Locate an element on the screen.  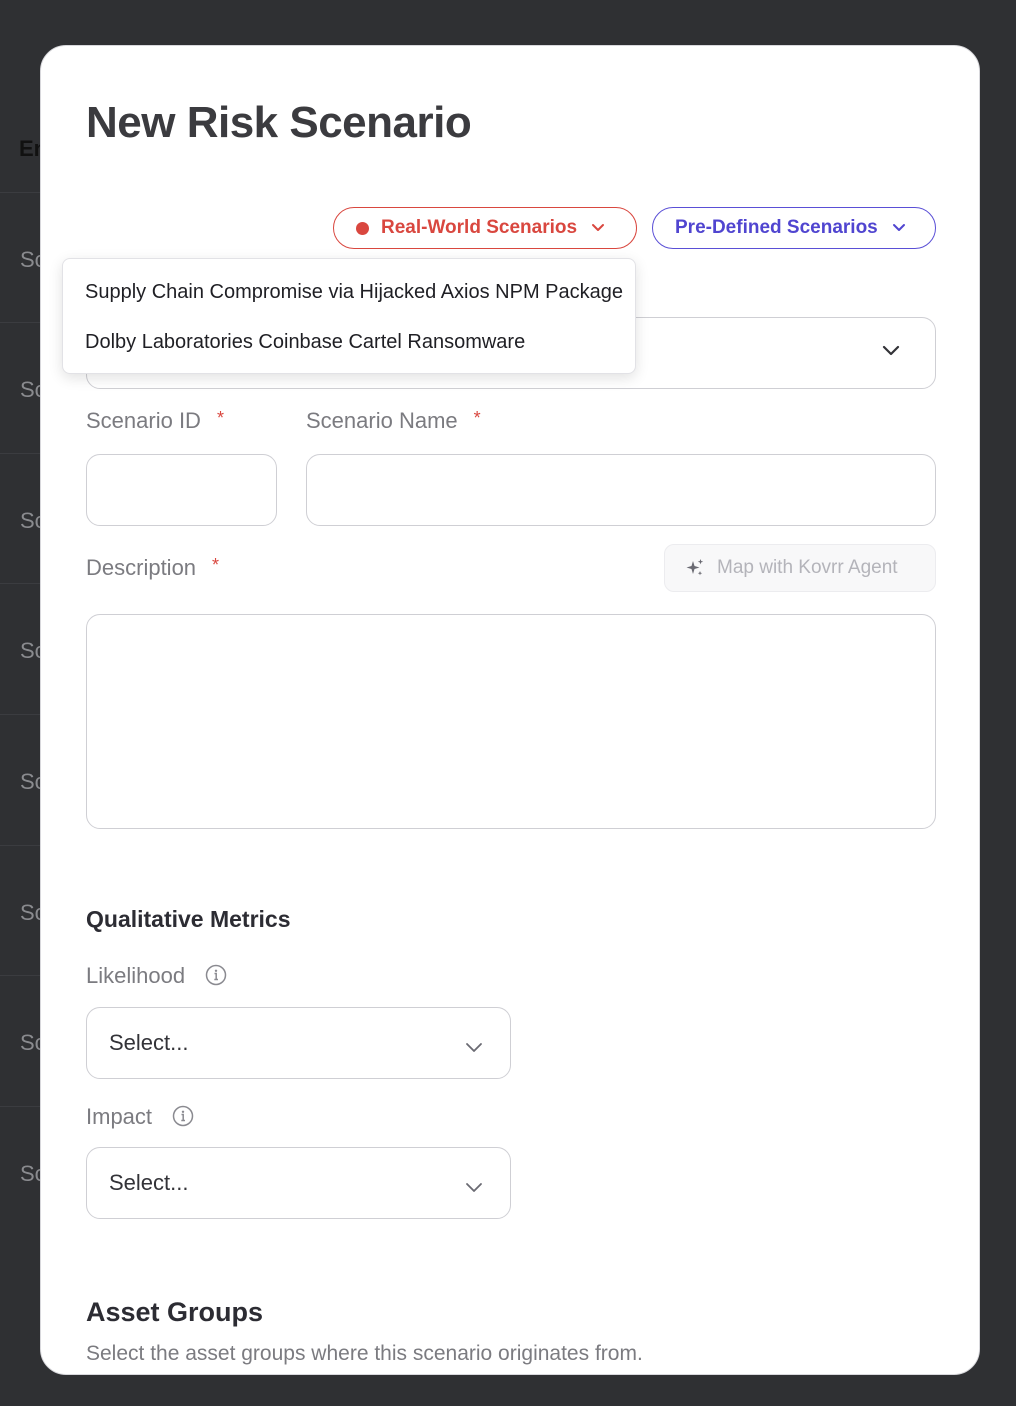
scenario-id-label: Scenario ID * is located at coordinates (155, 420).